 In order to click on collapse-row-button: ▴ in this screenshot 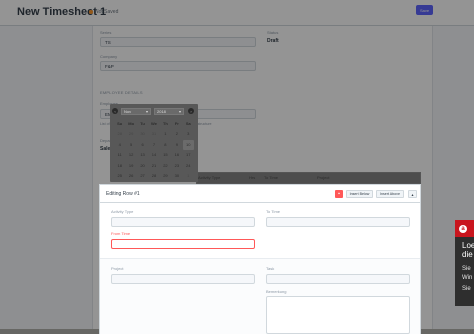, I will do `click(412, 194)`.